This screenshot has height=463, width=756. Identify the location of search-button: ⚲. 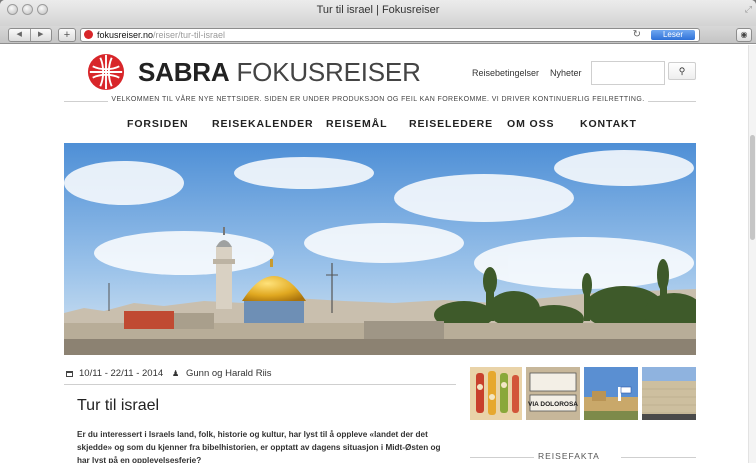
(682, 71).